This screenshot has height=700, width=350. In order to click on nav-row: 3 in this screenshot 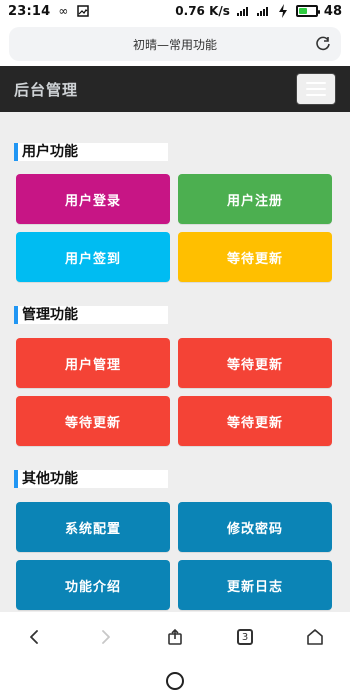, I will do `click(175, 637)`.